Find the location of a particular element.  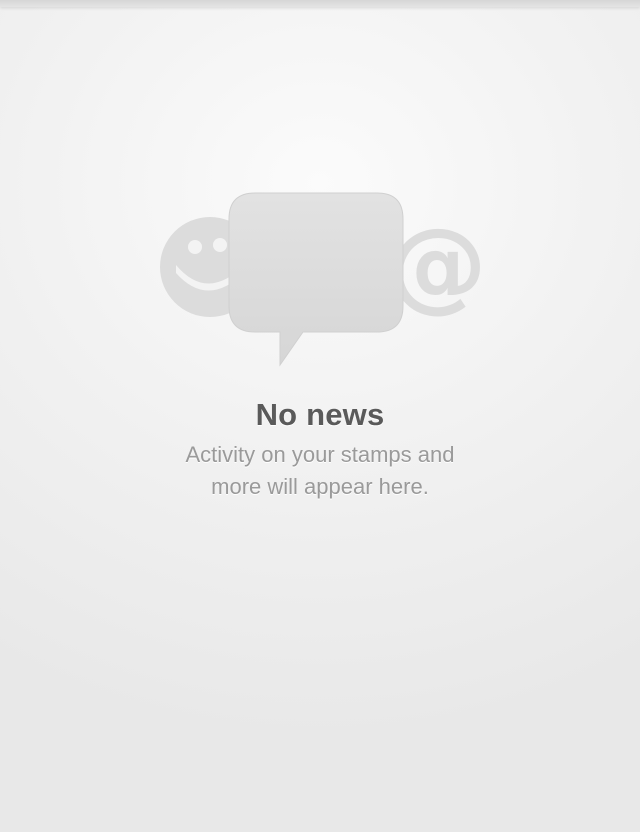

empty-state-title: No news is located at coordinates (320, 414).